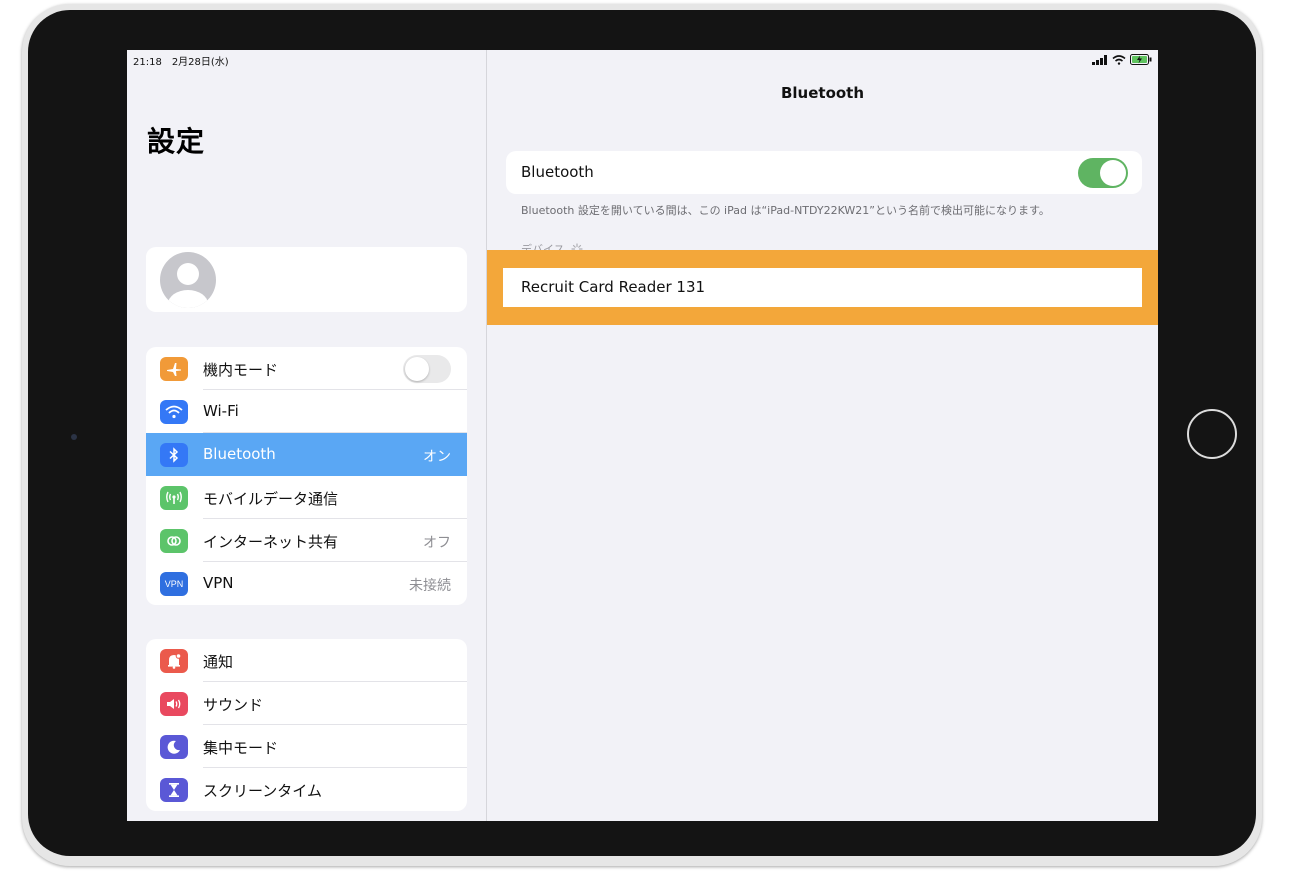  I want to click on nav-title: Bluetooth, so click(822, 93).